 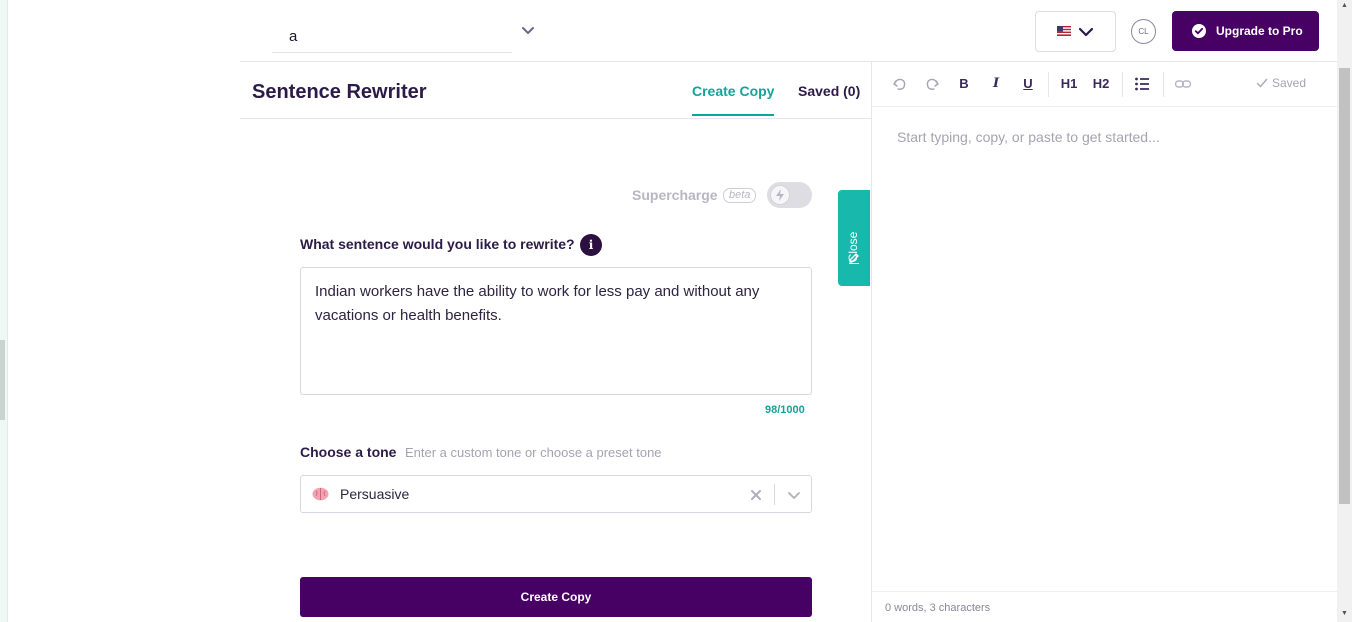 What do you see at coordinates (774, 494) in the screenshot?
I see `select-separator` at bounding box center [774, 494].